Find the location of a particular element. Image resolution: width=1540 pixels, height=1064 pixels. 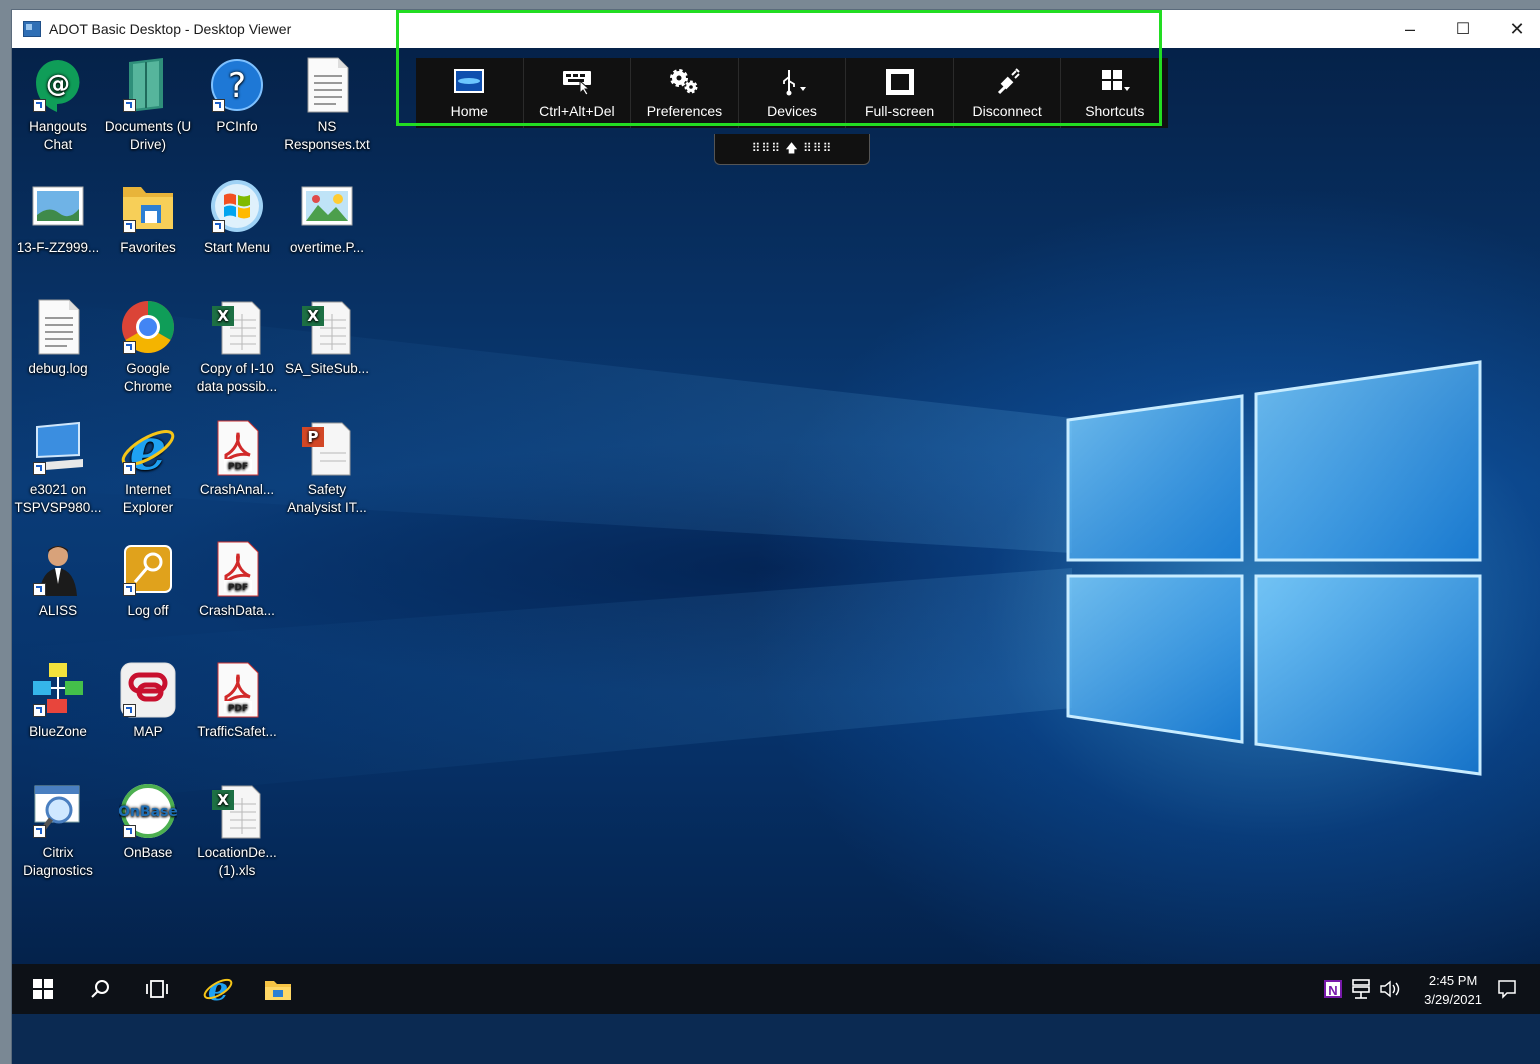

speaker-icon is located at coordinates (1390, 989).